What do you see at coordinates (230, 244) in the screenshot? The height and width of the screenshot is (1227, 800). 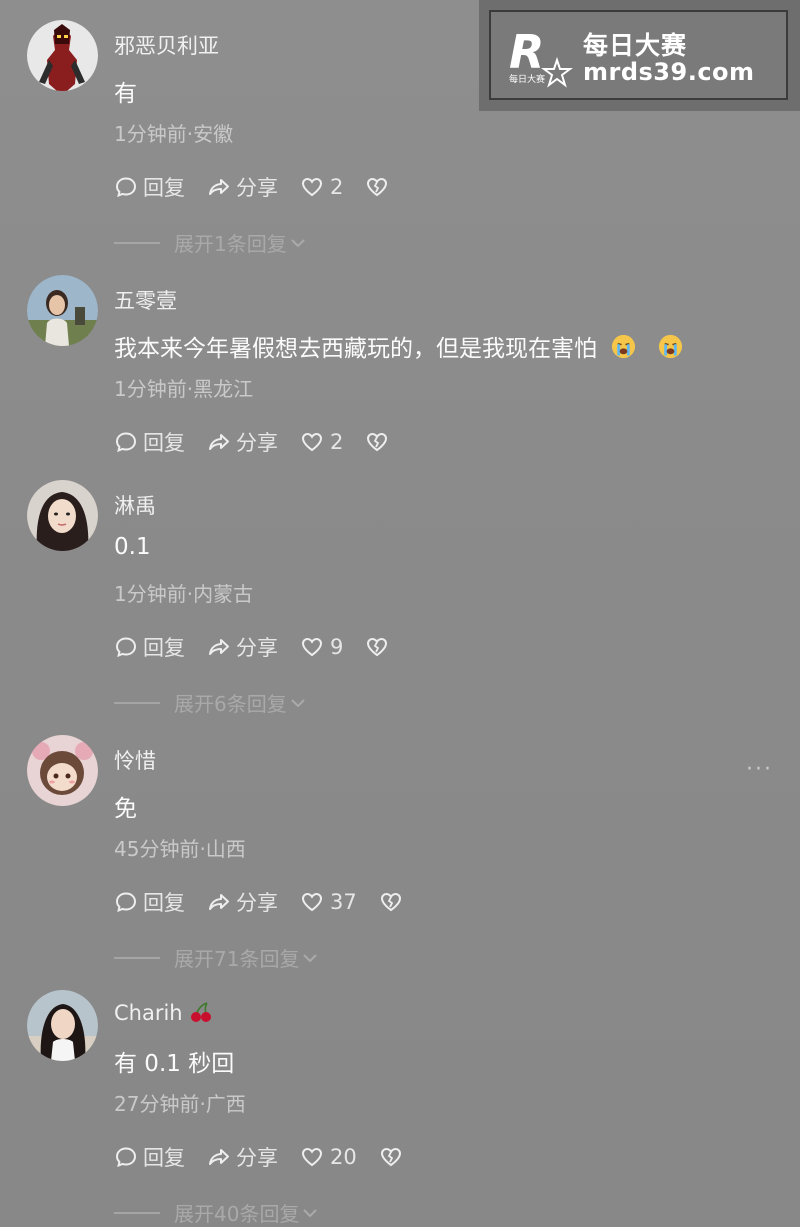 I see `expand-replies-label: 展开1条回复` at bounding box center [230, 244].